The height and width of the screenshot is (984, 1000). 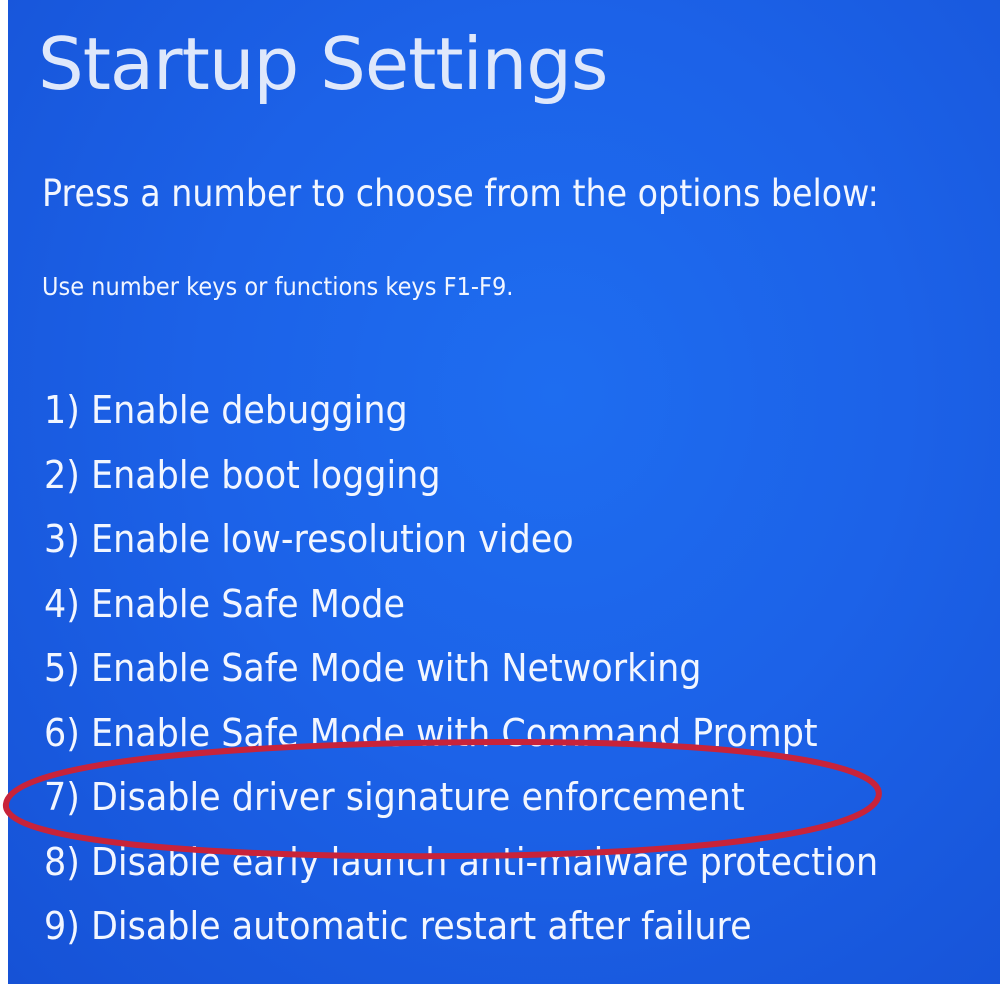 I want to click on option-disable-driver-signature-enforcement: 7) Disable driver signature enforcement, so click(x=461, y=805).